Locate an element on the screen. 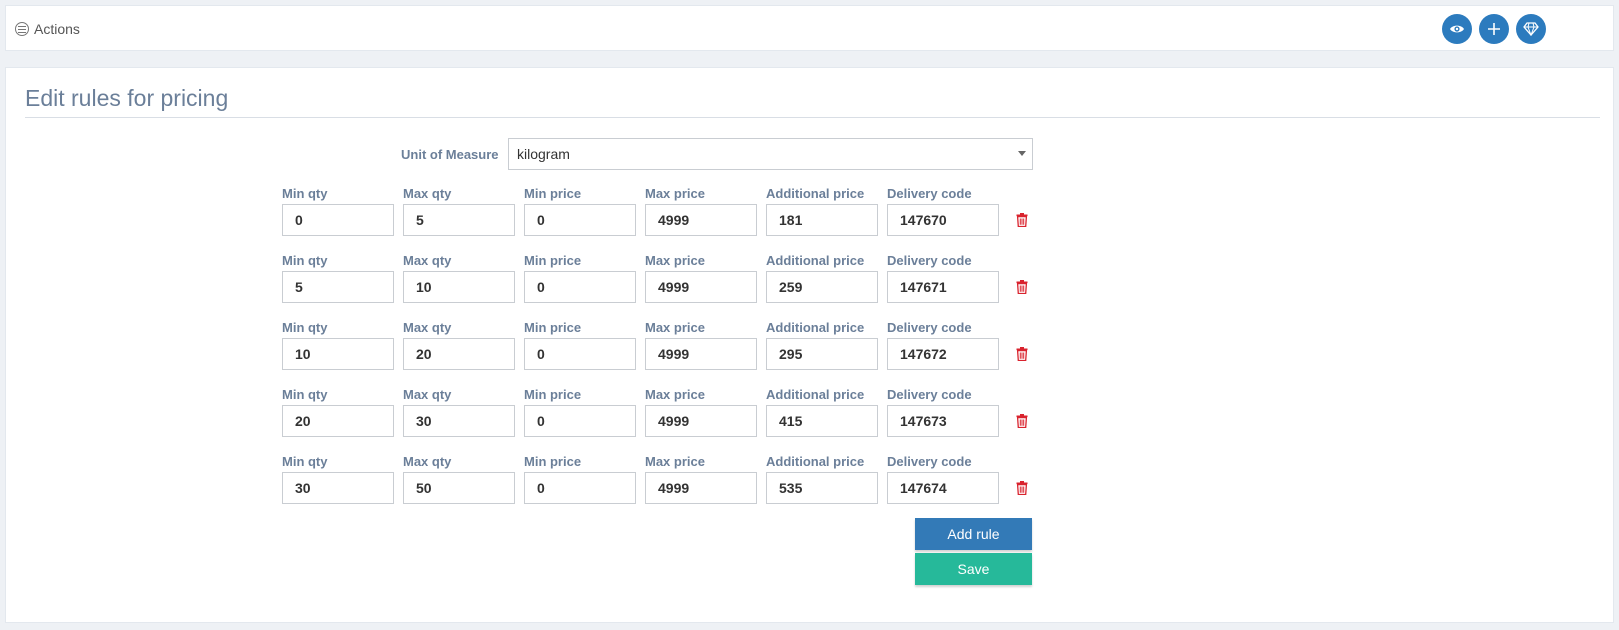 The height and width of the screenshot is (630, 1619). add-button is located at coordinates (1494, 29).